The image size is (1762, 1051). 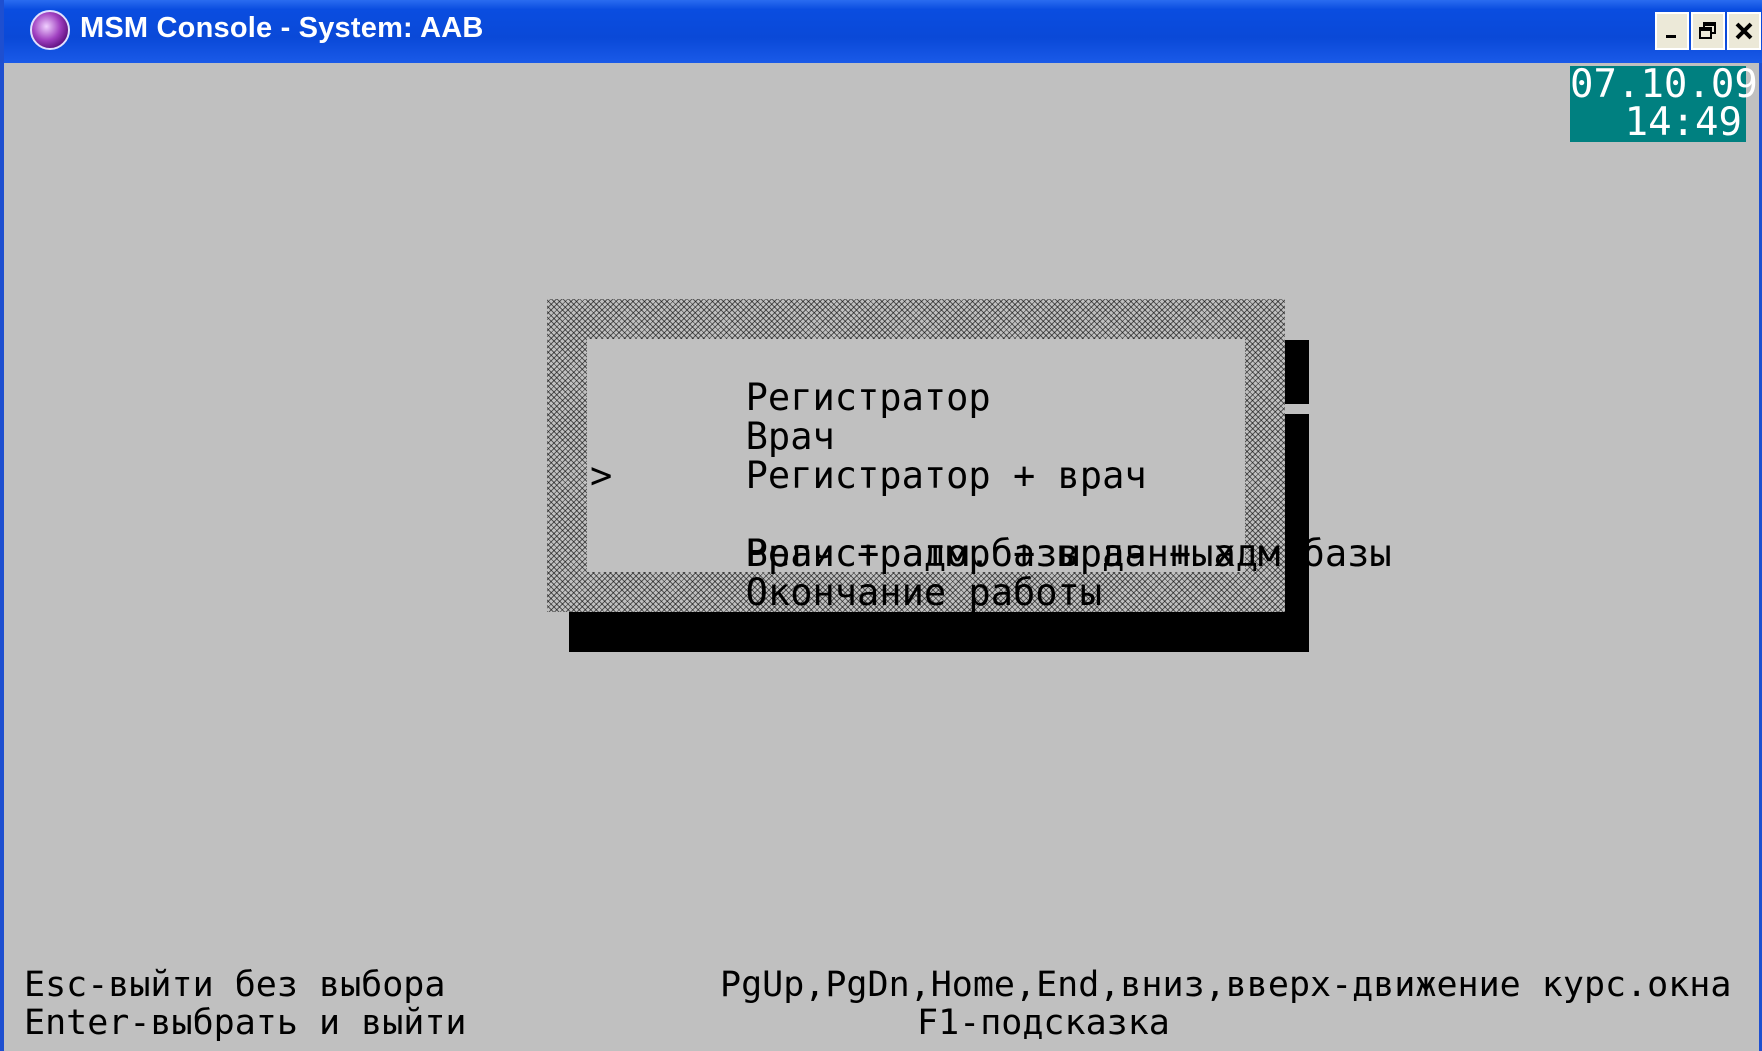 What do you see at coordinates (282, 28) in the screenshot?
I see `window-title: MSM Console - System: AAB` at bounding box center [282, 28].